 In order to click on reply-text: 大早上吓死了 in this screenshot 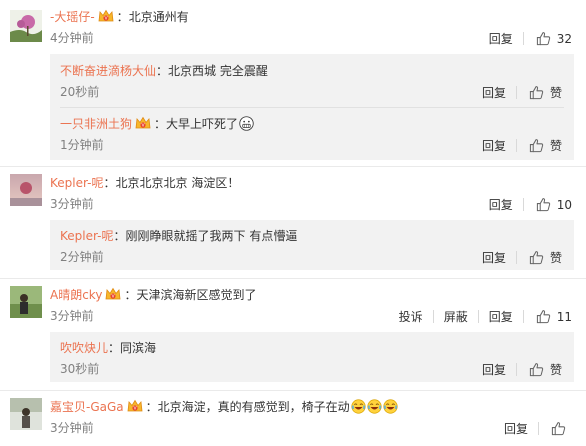, I will do `click(202, 124)`.